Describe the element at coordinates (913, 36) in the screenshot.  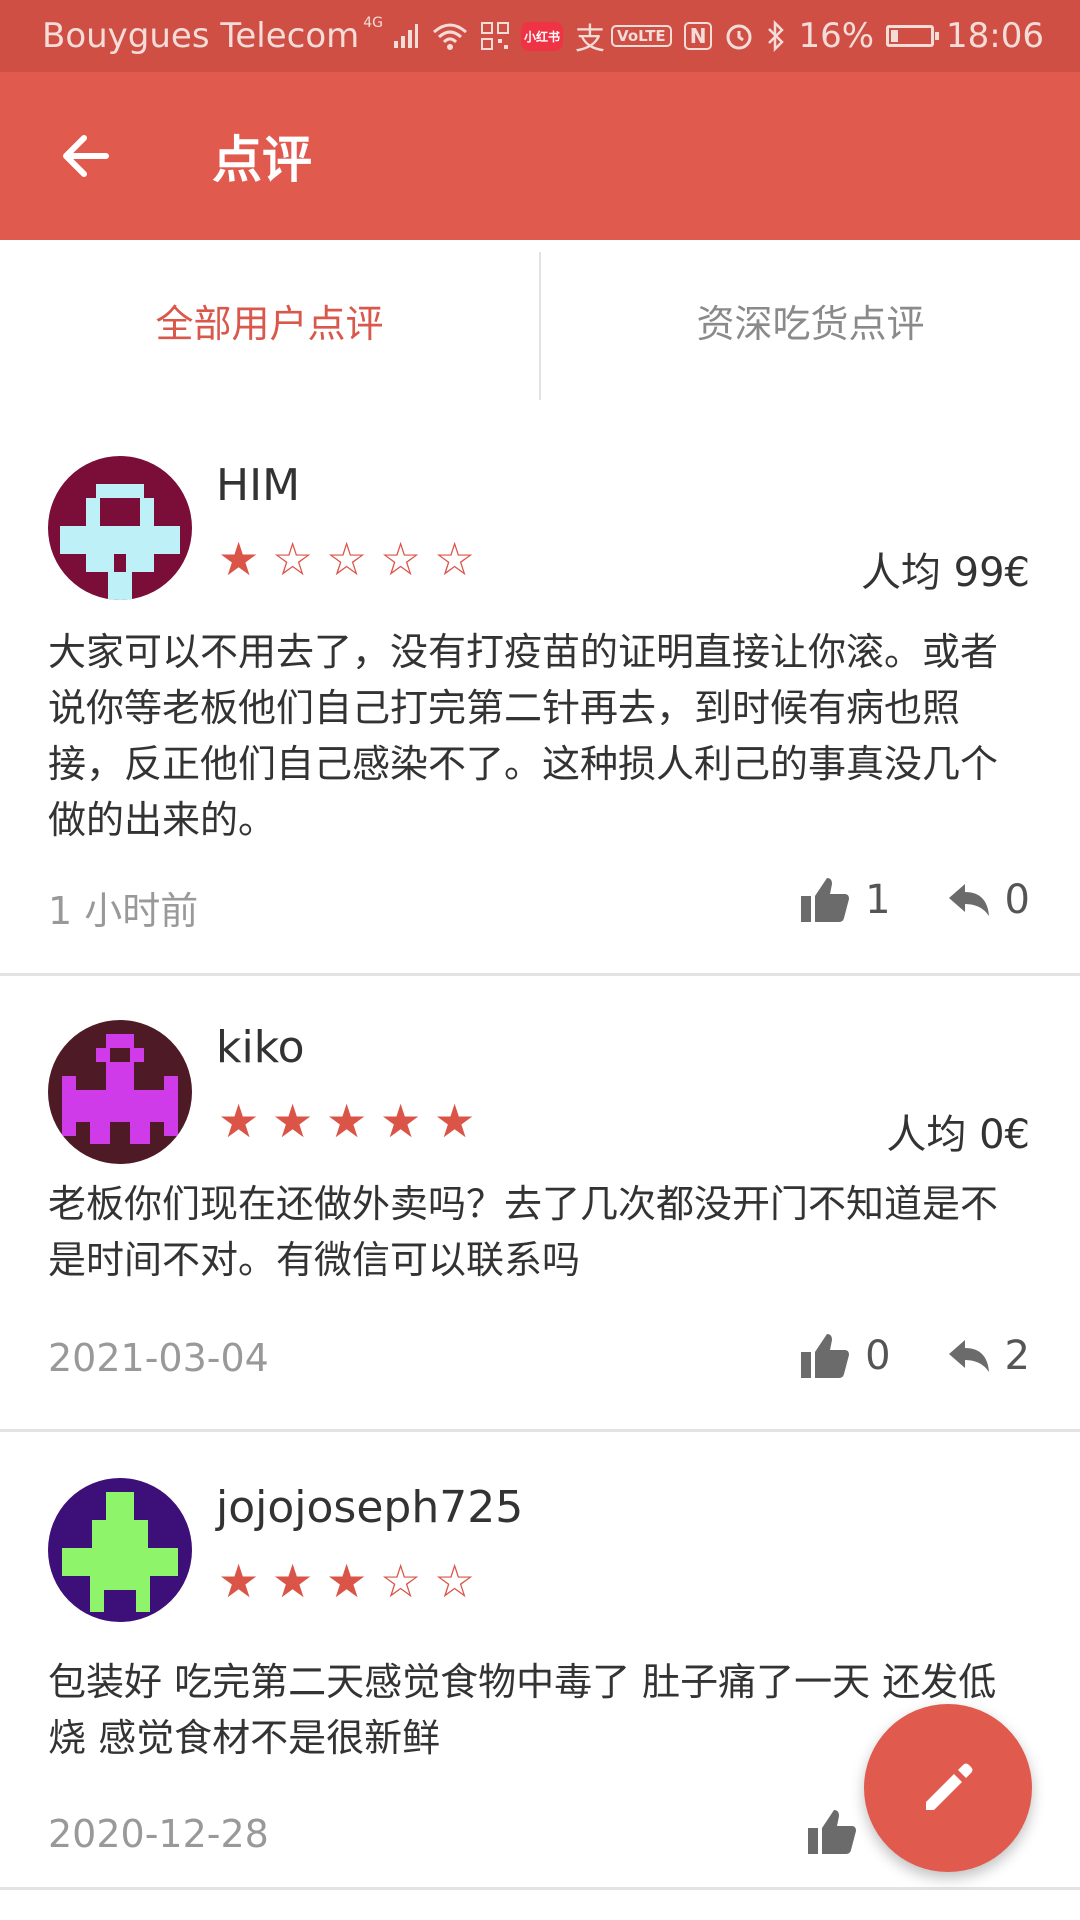
I see `battery-icon` at that location.